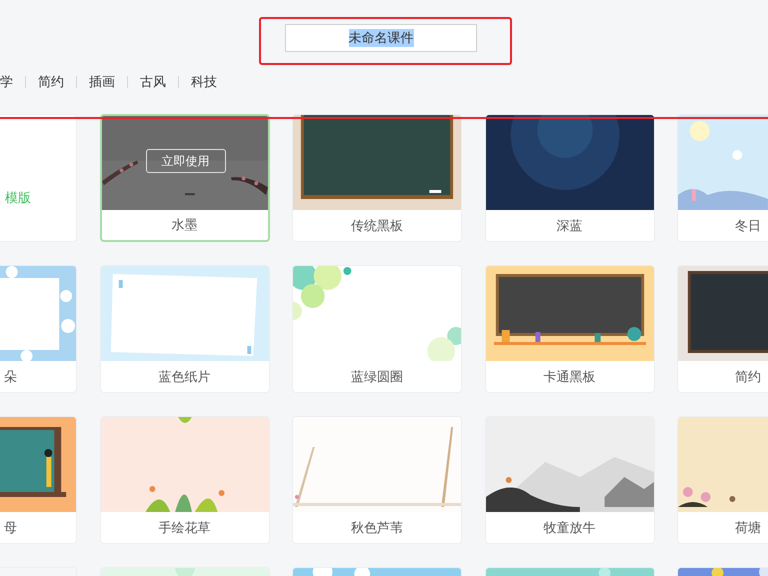 The width and height of the screenshot is (768, 576). What do you see at coordinates (377, 226) in the screenshot?
I see `template-name: 传统黑板` at bounding box center [377, 226].